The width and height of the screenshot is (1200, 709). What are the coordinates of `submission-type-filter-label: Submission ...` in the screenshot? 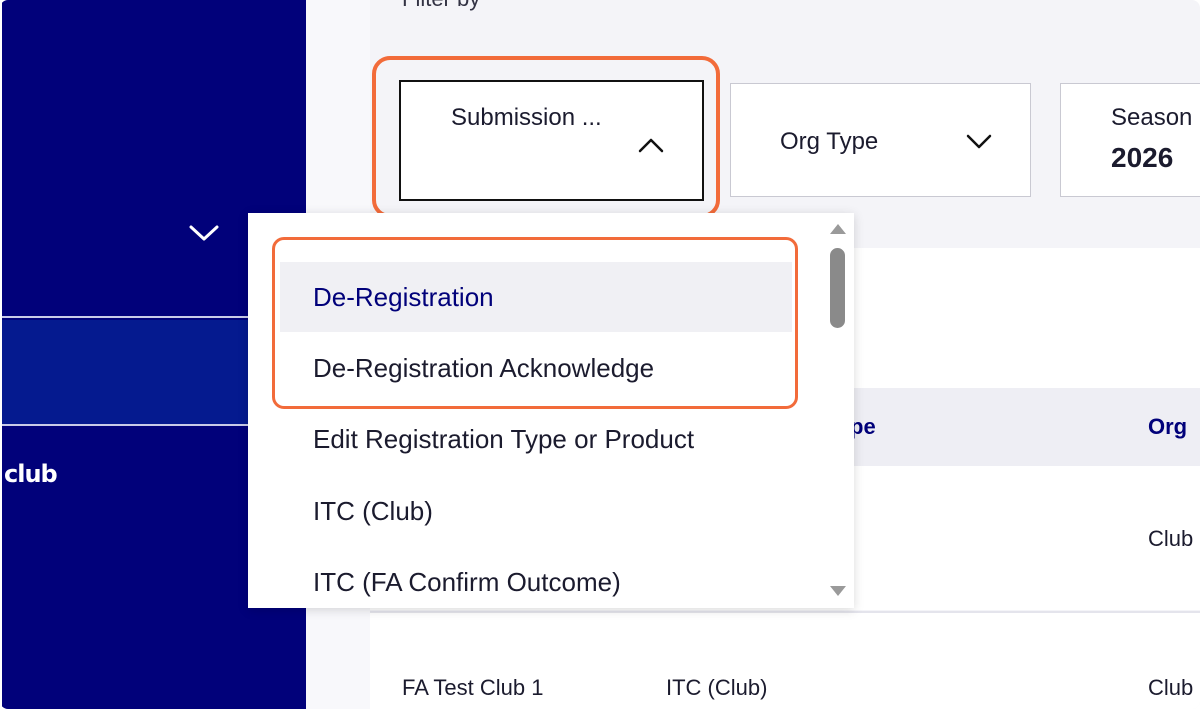 It's located at (526, 117).